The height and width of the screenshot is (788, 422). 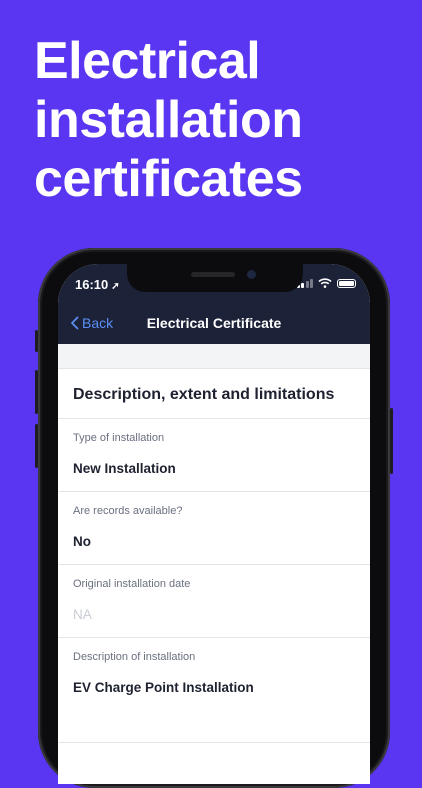 I want to click on field-value: EV Charge Point Installation, so click(x=163, y=687).